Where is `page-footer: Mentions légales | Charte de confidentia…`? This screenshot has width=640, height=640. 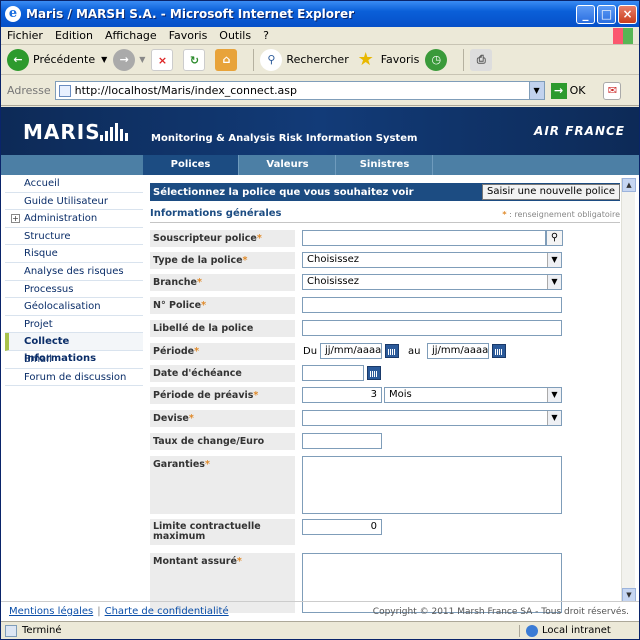
page-footer: Mentions légales | Charte de confidentia… is located at coordinates (320, 611).